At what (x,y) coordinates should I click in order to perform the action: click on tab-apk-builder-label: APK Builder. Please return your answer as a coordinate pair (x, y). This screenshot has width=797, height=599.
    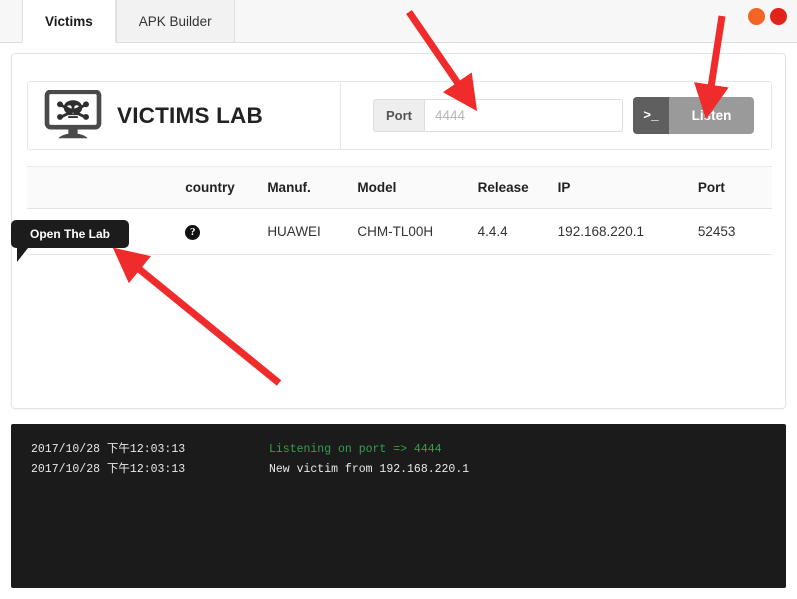
    Looking at the image, I should click on (175, 21).